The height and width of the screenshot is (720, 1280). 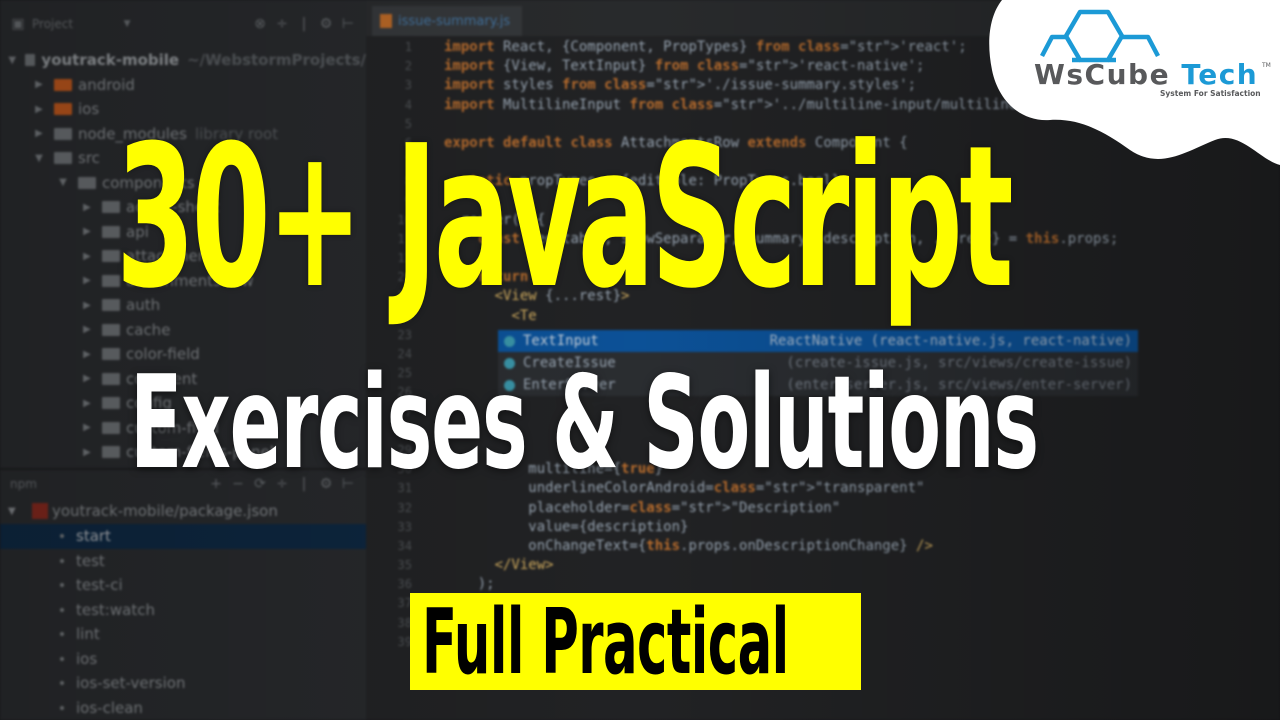 What do you see at coordinates (605, 642) in the screenshot?
I see `full-practical-badge-text: Full Practical` at bounding box center [605, 642].